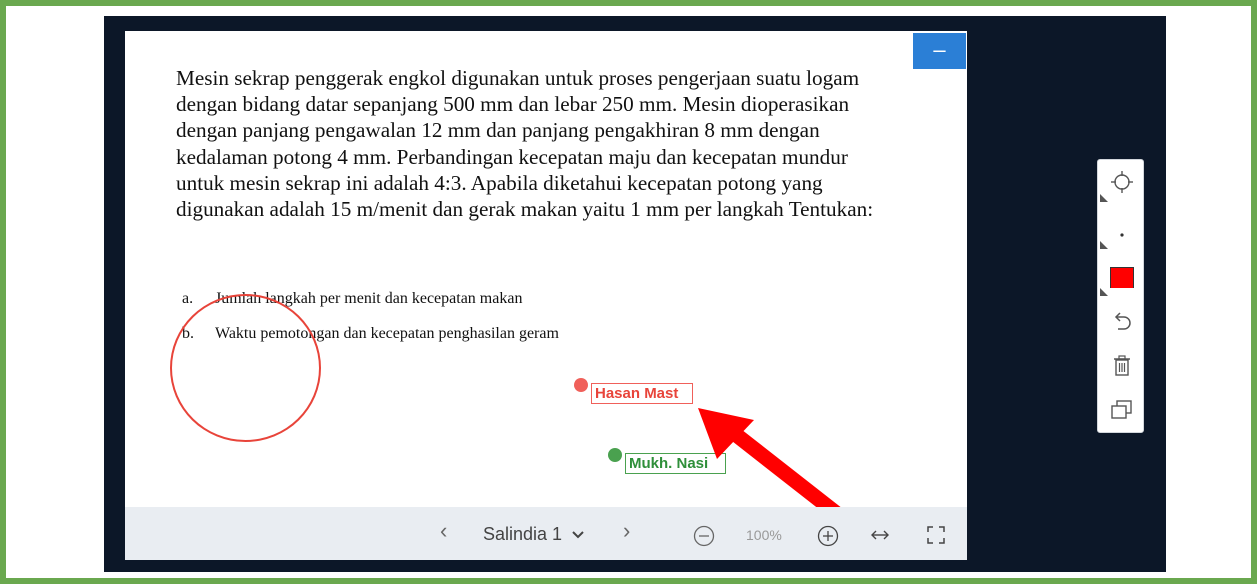 Image resolution: width=1257 pixels, height=584 pixels. Describe the element at coordinates (581, 385) in the screenshot. I see `cursor-dot-hasan` at that location.